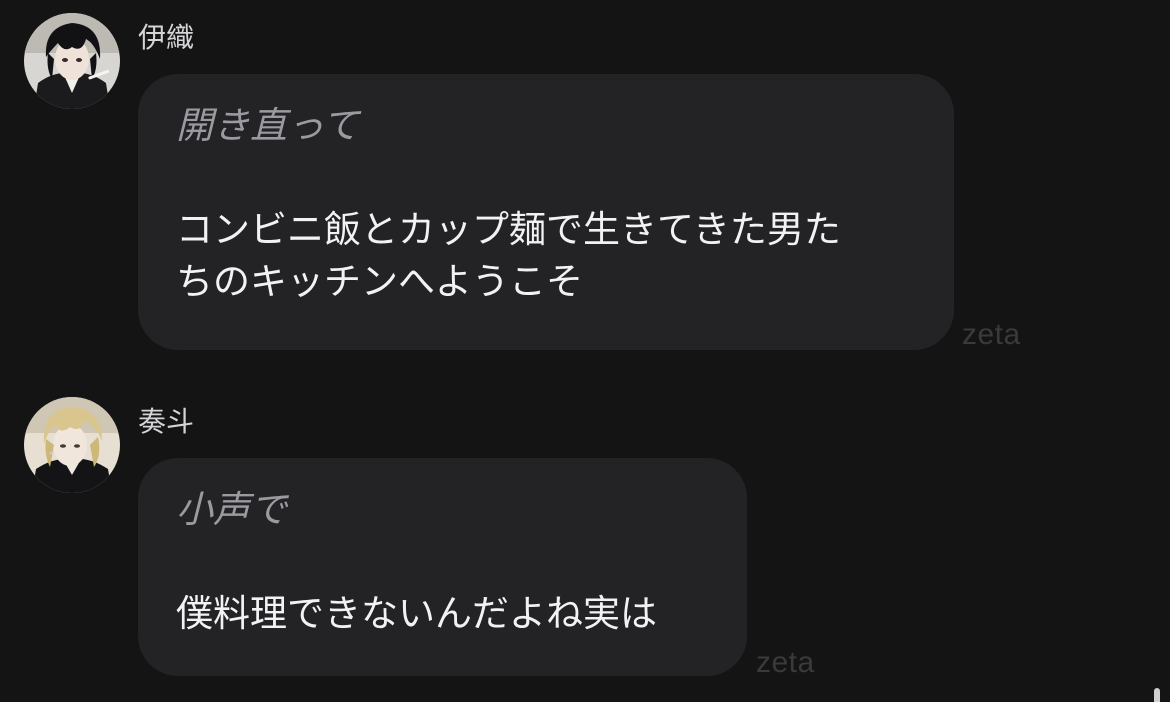 This screenshot has height=702, width=1170. I want to click on avatar-dark-hair-man-image, so click(72, 61).